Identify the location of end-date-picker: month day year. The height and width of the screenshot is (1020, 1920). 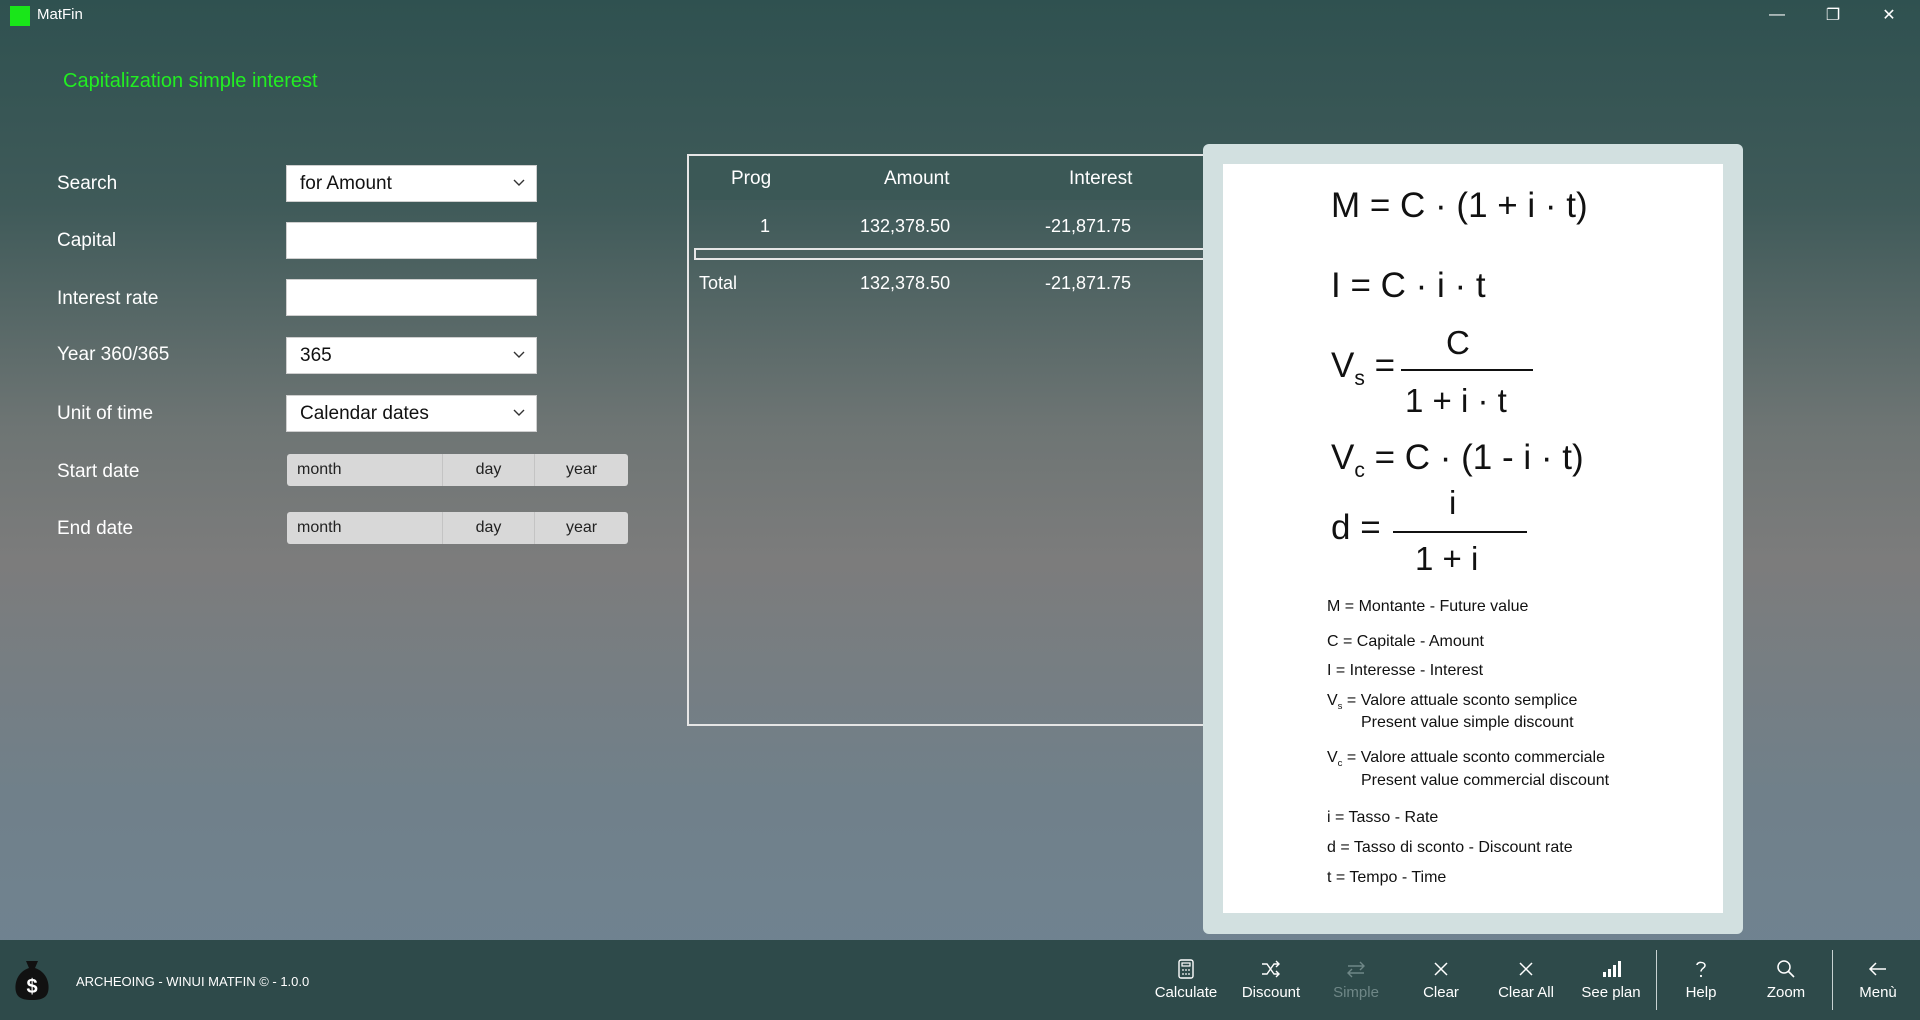
(457, 528).